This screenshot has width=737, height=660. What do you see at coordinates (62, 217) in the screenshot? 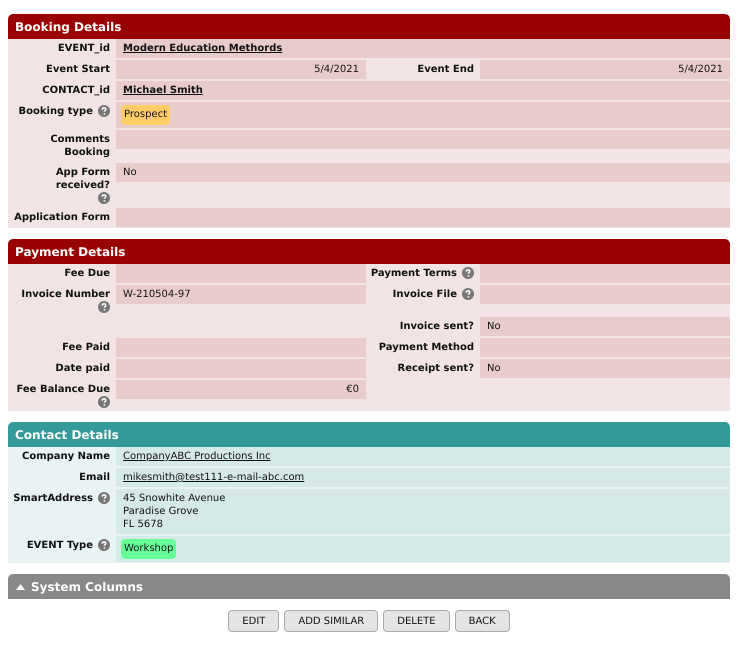
I see `field-label: Application Form` at bounding box center [62, 217].